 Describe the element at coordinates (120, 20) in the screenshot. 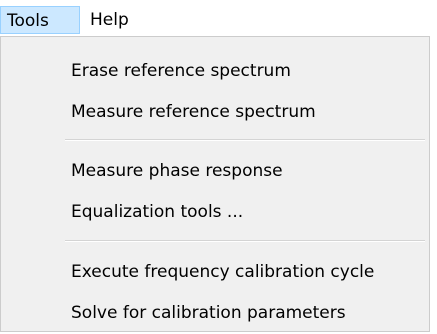

I see `menu-help: Help` at that location.